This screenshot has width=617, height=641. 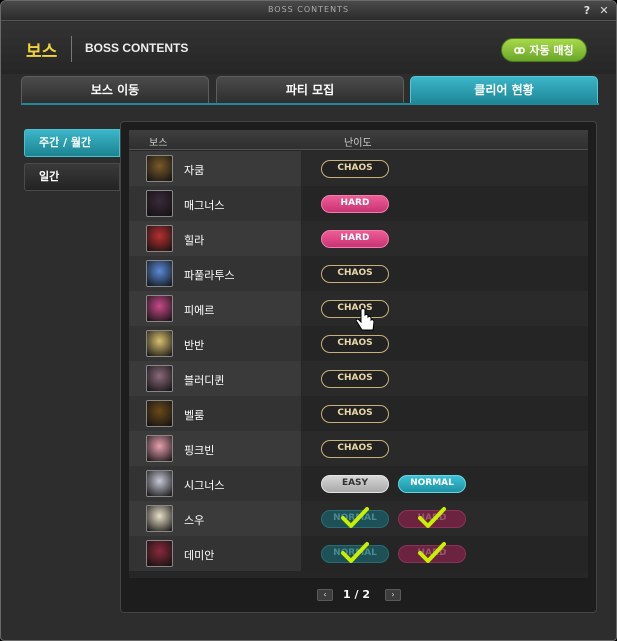 I want to click on header: 보스 BOSS CONTENTS 자동 매칭, so click(x=308, y=48).